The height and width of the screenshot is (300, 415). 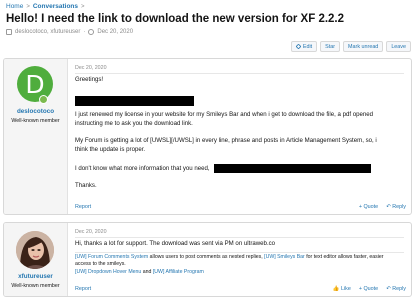 I want to click on thread-meta: deslocotoco, xfutureuser · Dec 20, 2020, so click(x=69, y=32).